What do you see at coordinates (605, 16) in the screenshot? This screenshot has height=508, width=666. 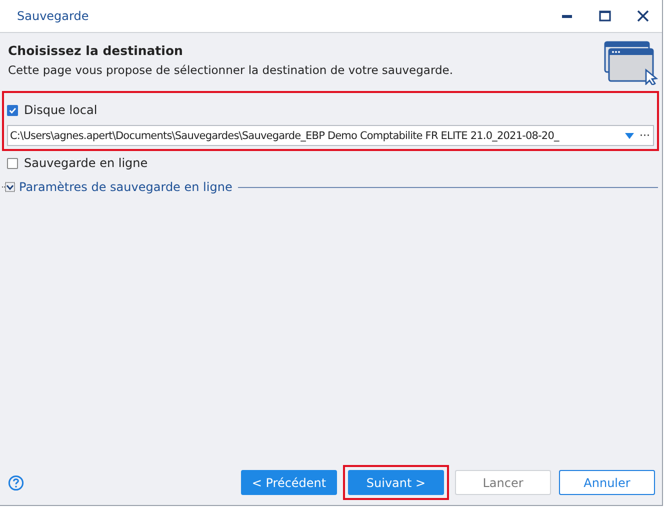 I see `maximize-icon` at bounding box center [605, 16].